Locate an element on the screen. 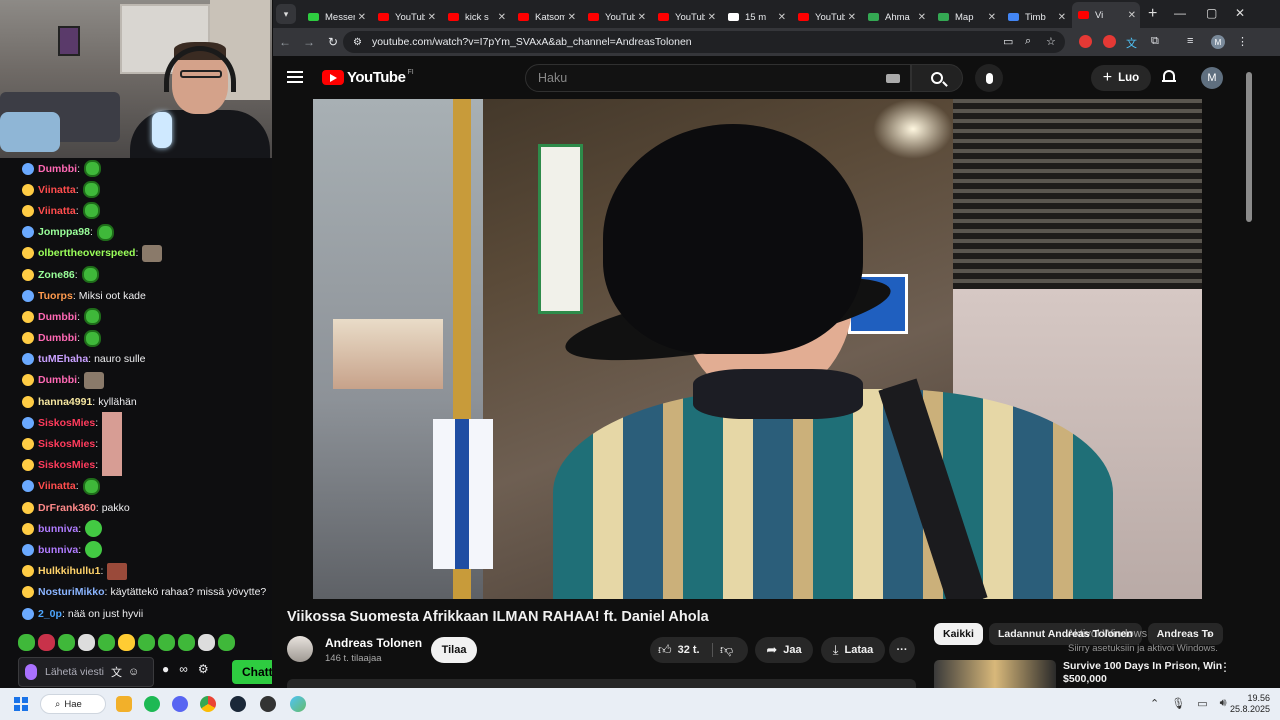  chevron-up-icon: ⌃ is located at coordinates (1154, 703).